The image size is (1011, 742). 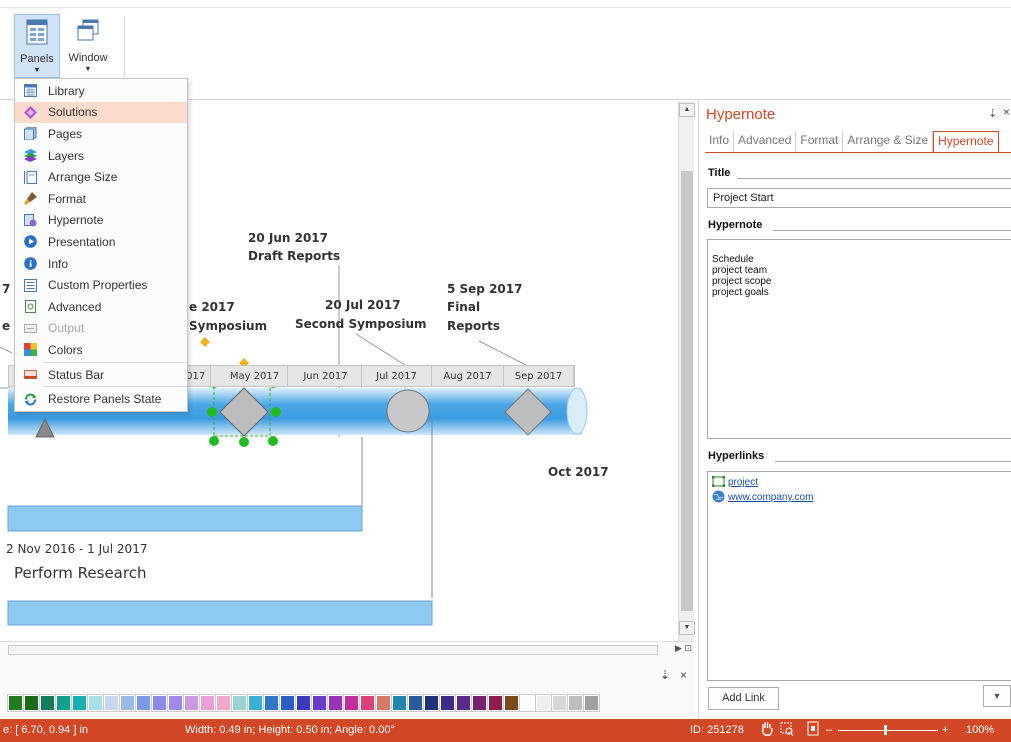 I want to click on menu-item-status-bar: Status Bar, so click(x=101, y=375).